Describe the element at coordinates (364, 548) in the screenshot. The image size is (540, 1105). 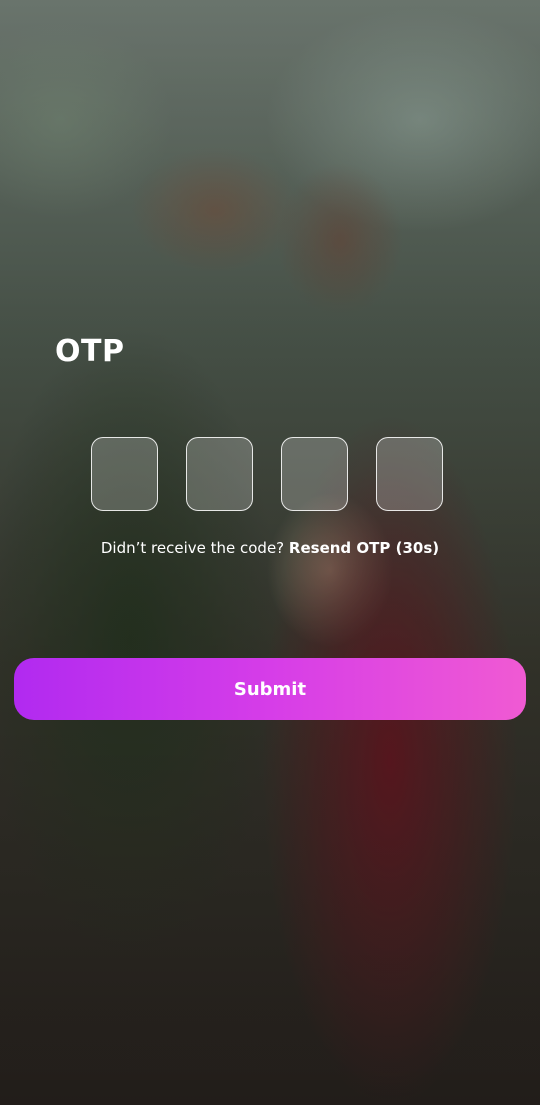
I see `resend-otp-link: Resend OTP (30s)` at that location.